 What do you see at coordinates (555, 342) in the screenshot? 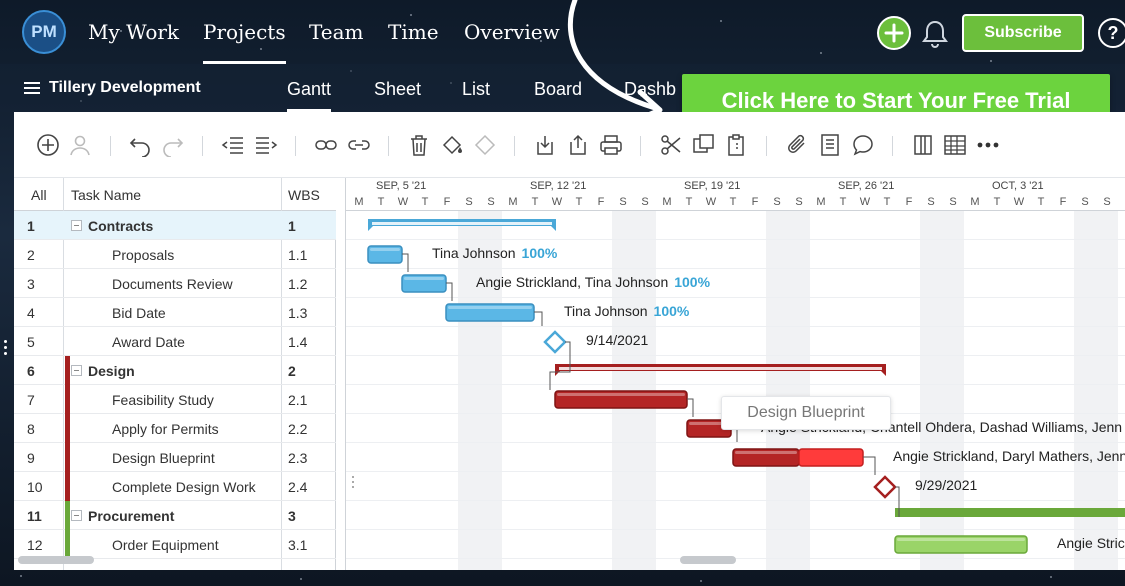
I see `milestone-award-date` at bounding box center [555, 342].